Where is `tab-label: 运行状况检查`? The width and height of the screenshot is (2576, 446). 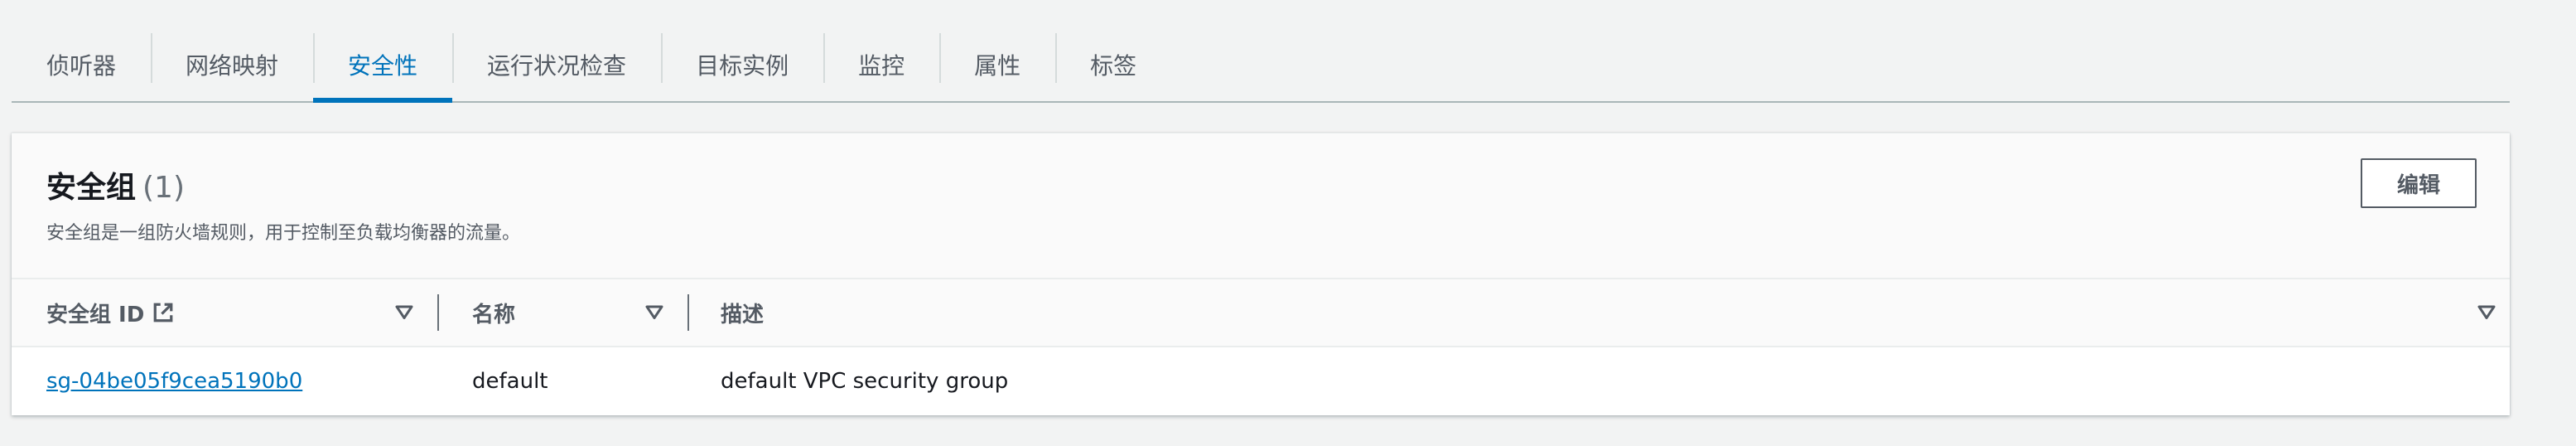 tab-label: 运行状况检查 is located at coordinates (557, 66).